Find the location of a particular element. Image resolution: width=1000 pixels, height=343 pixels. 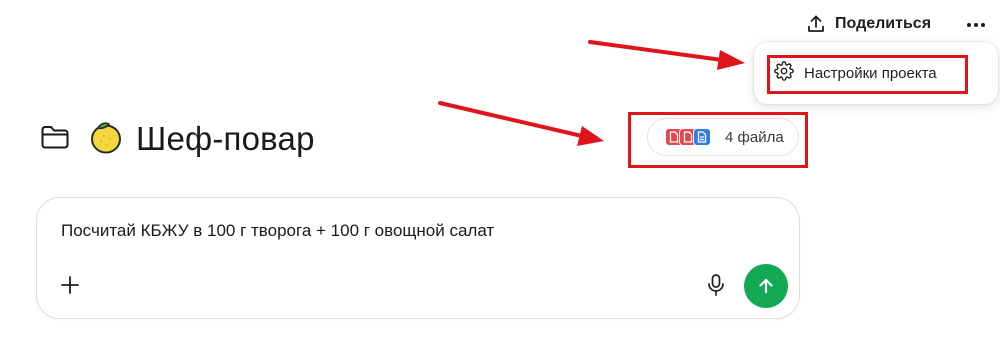

arrow-up-icon is located at coordinates (766, 286).